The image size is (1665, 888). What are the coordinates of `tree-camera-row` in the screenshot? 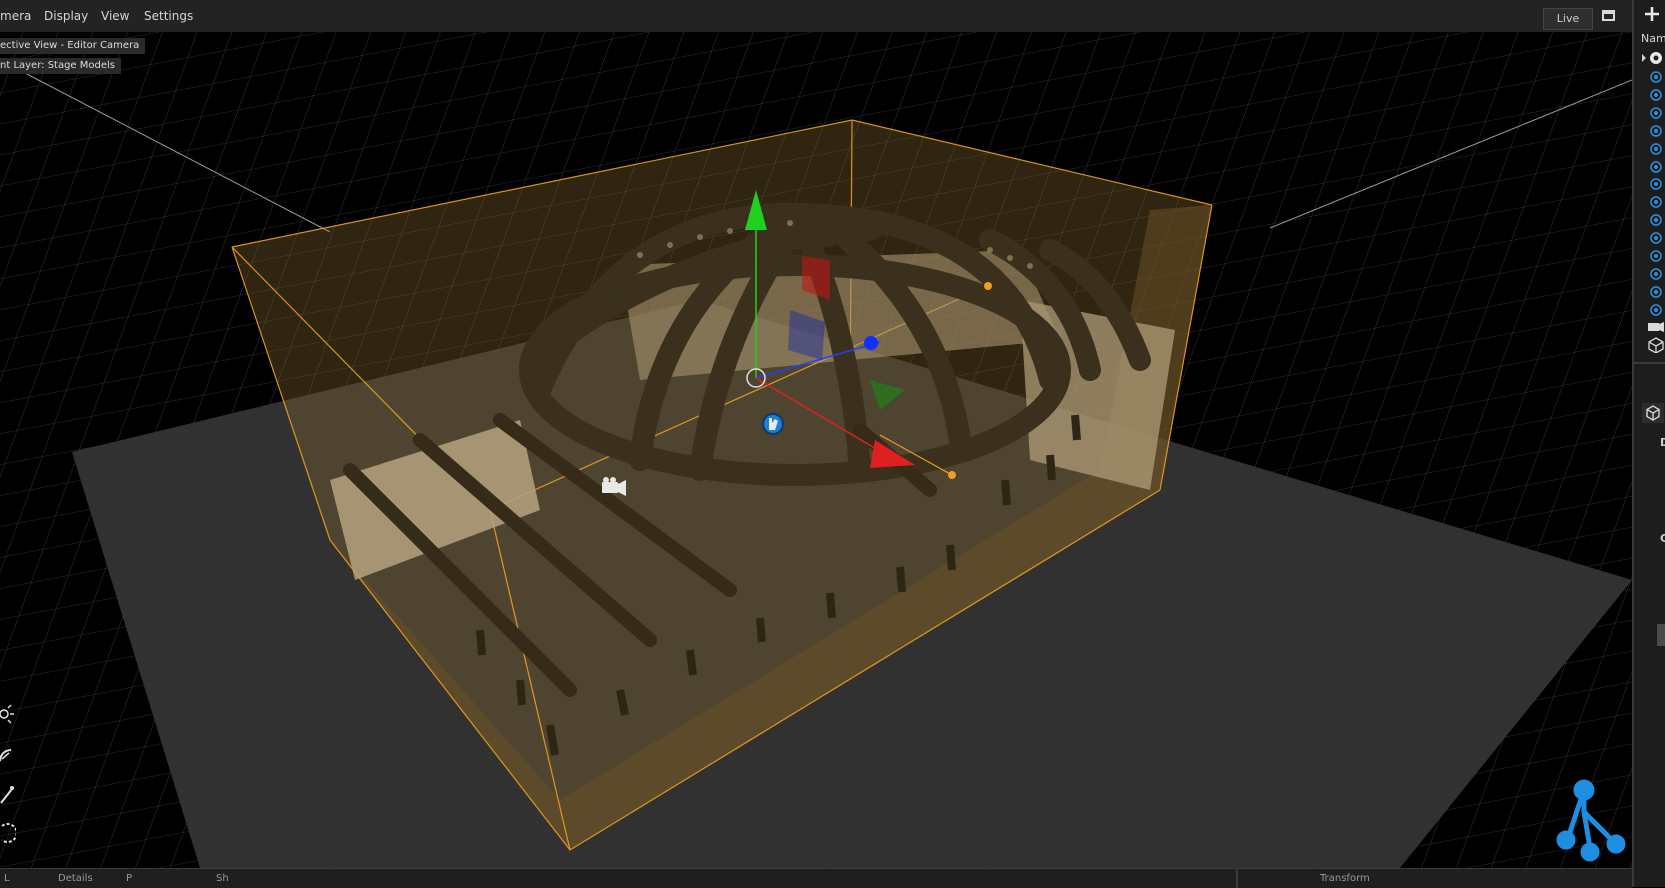 It's located at (1651, 326).